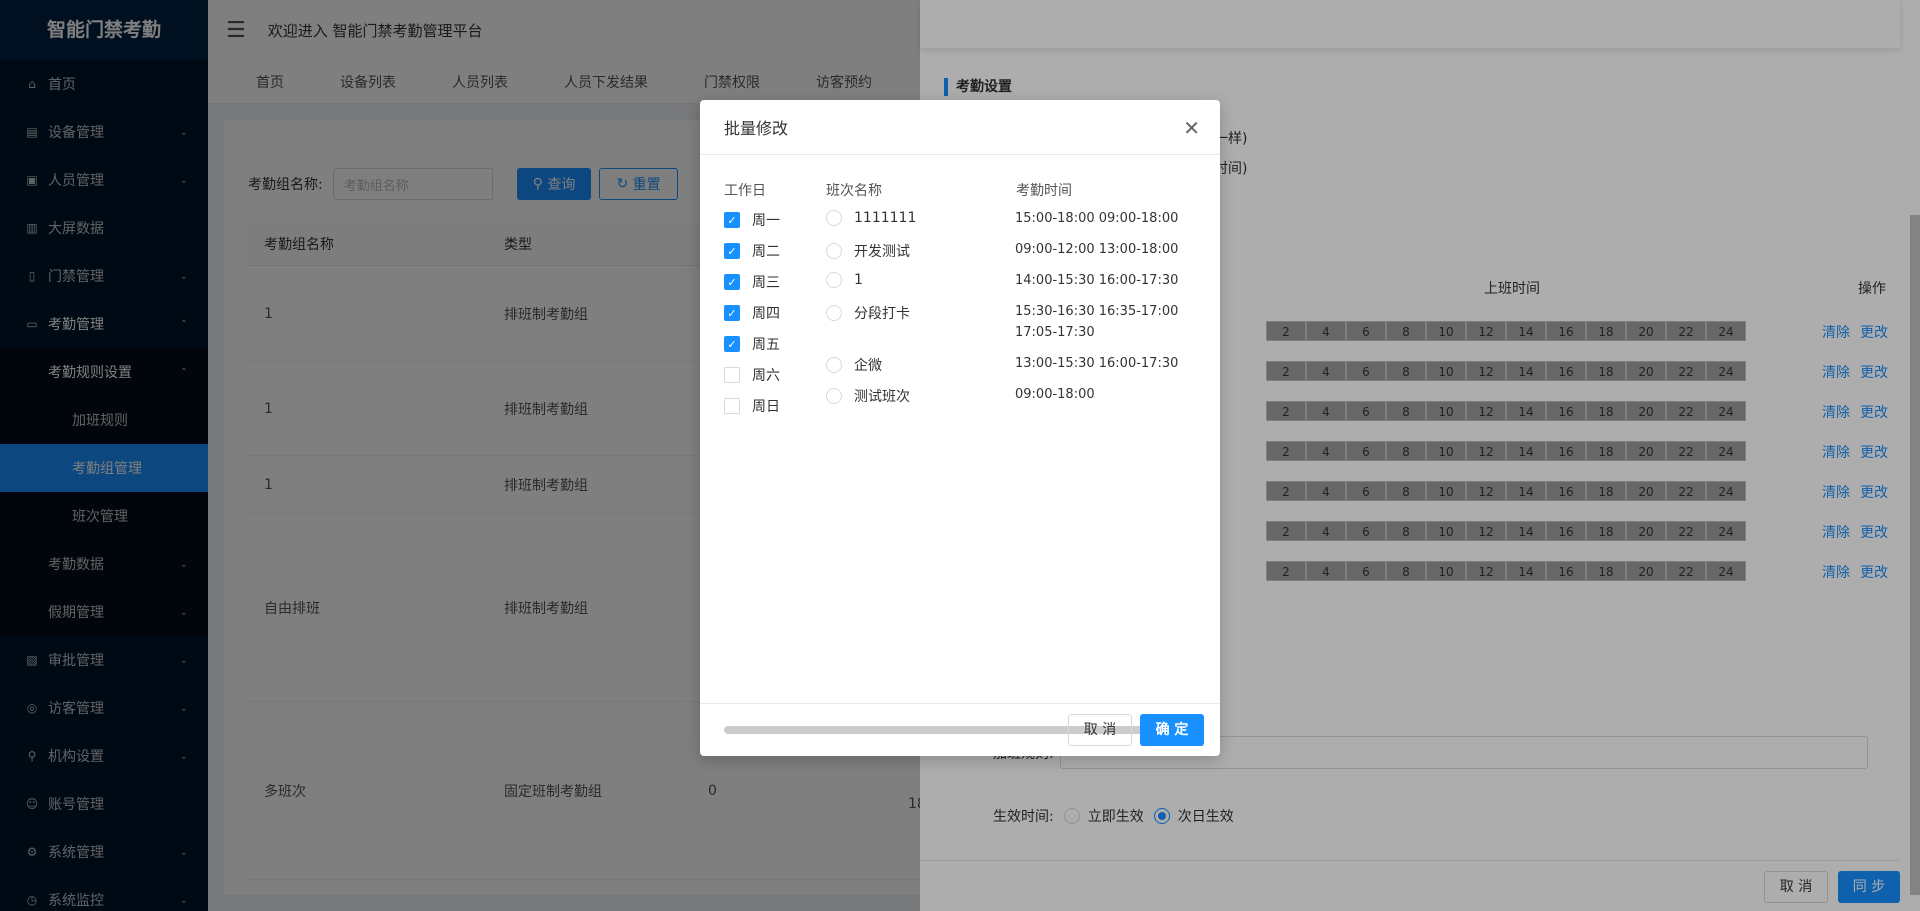 This screenshot has width=1920, height=911. I want to click on workday-label: 周一, so click(766, 221).